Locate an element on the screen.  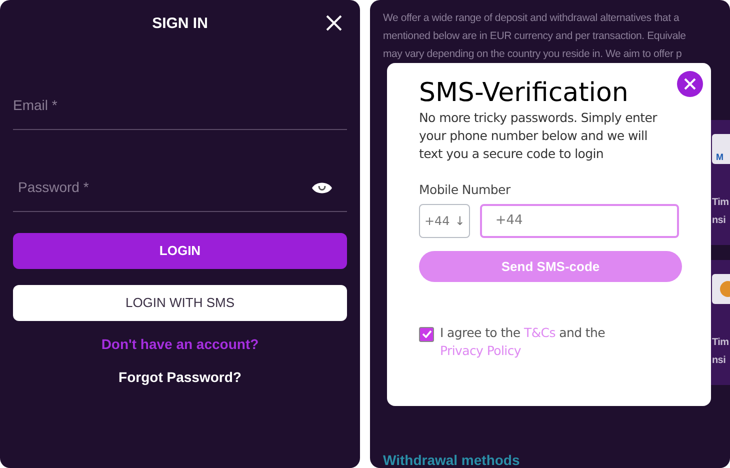
panel-title: SIGN IN is located at coordinates (180, 24).